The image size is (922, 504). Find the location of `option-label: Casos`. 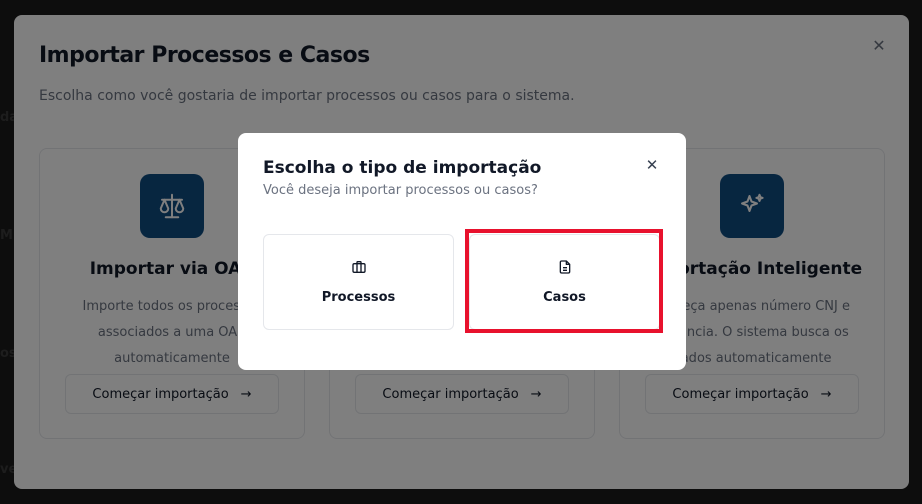

option-label: Casos is located at coordinates (564, 297).